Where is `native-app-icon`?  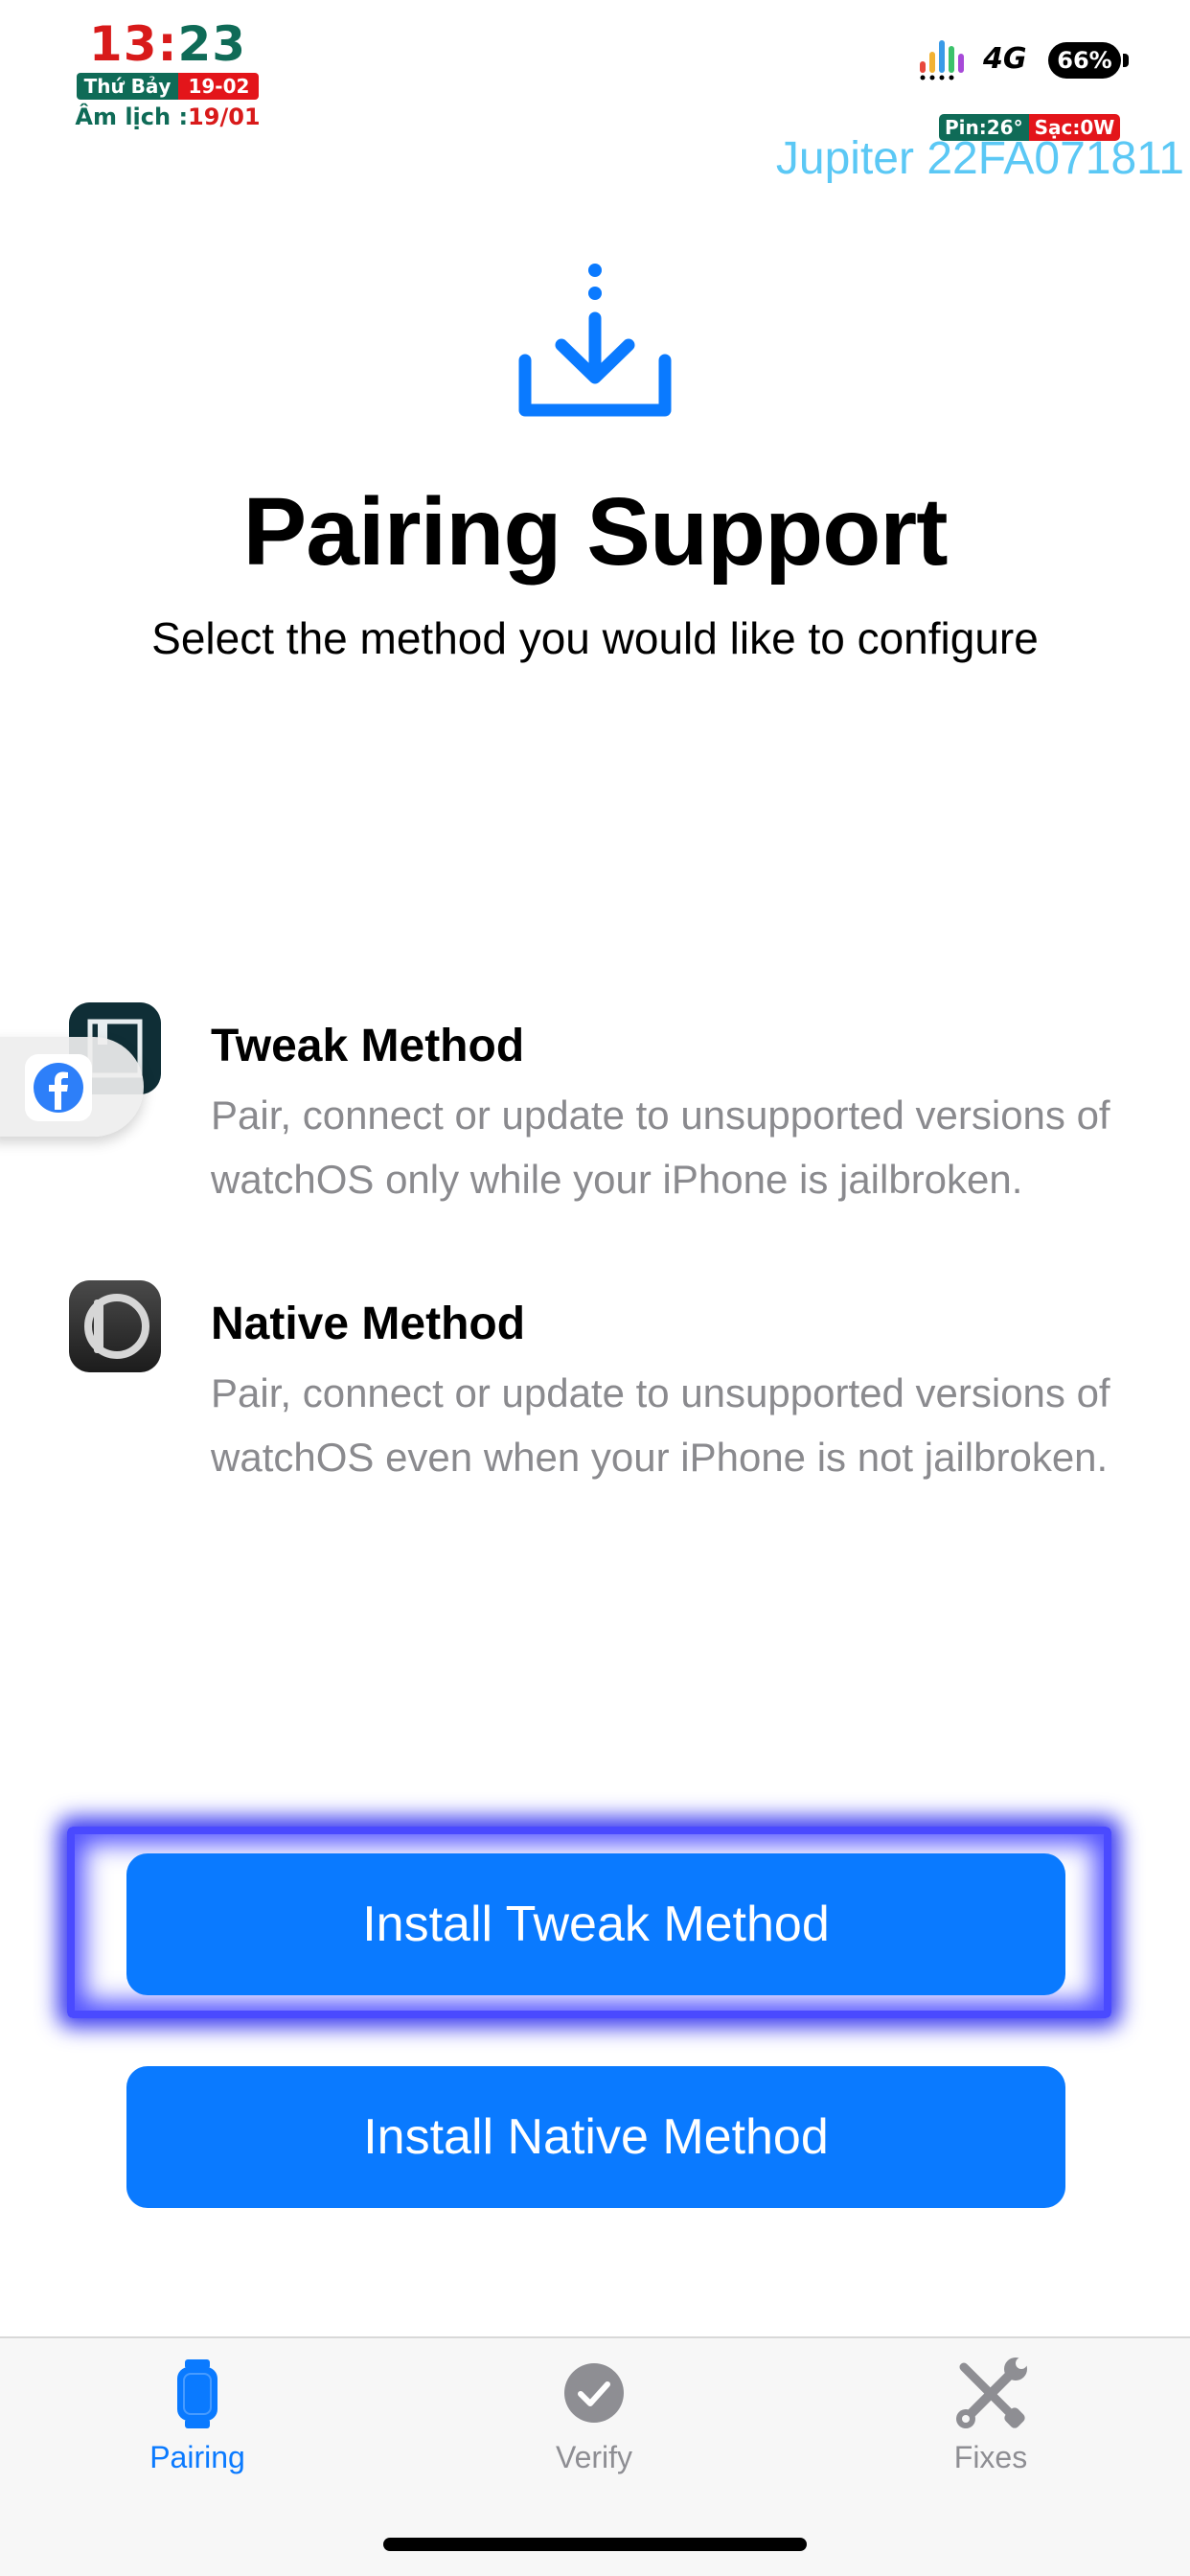 native-app-icon is located at coordinates (115, 1326).